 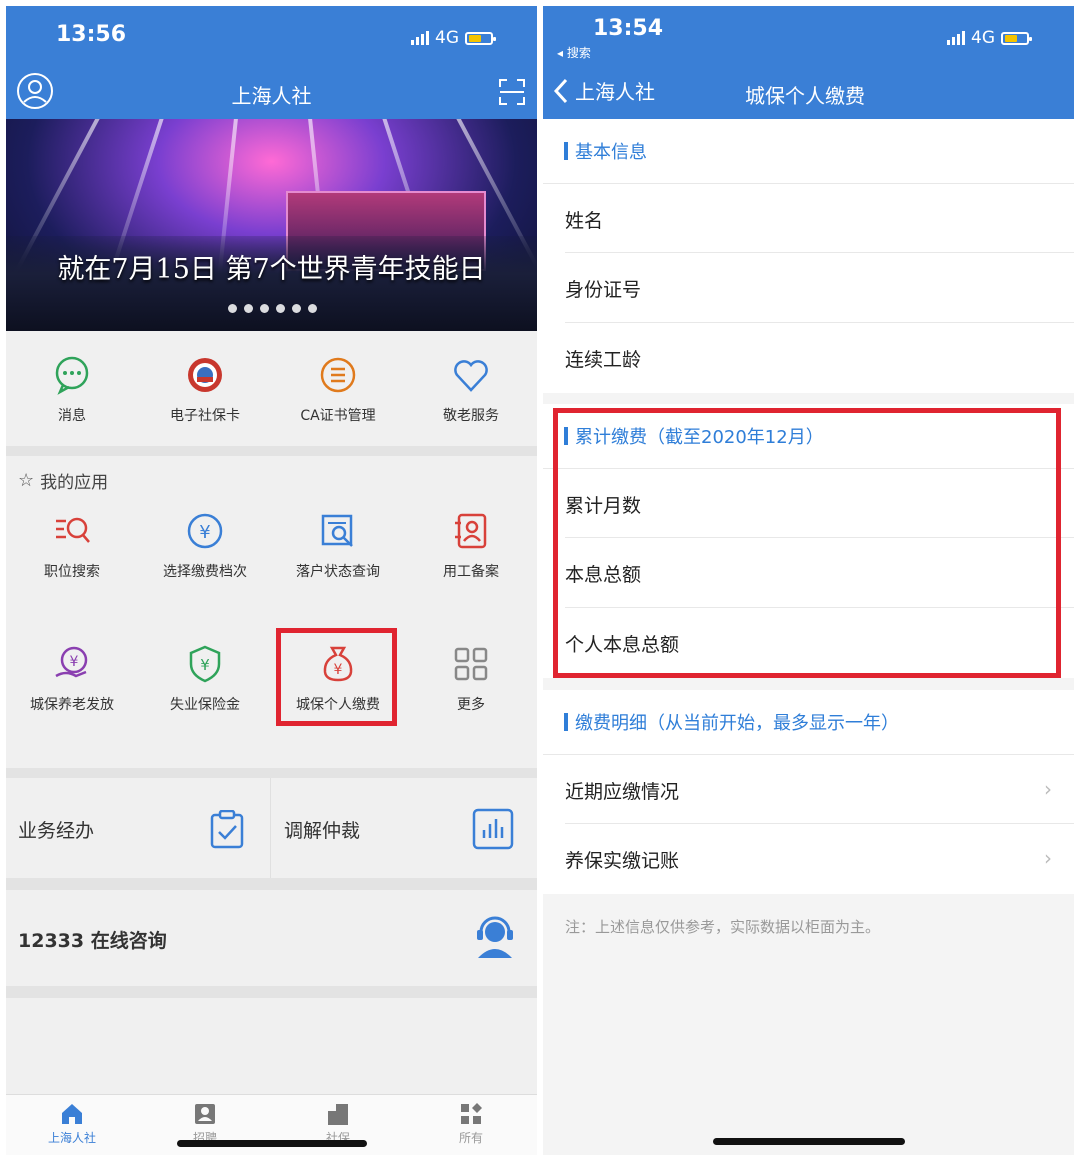 What do you see at coordinates (271, 62) in the screenshot?
I see `app-header: 13:56 4G 上海人社` at bounding box center [271, 62].